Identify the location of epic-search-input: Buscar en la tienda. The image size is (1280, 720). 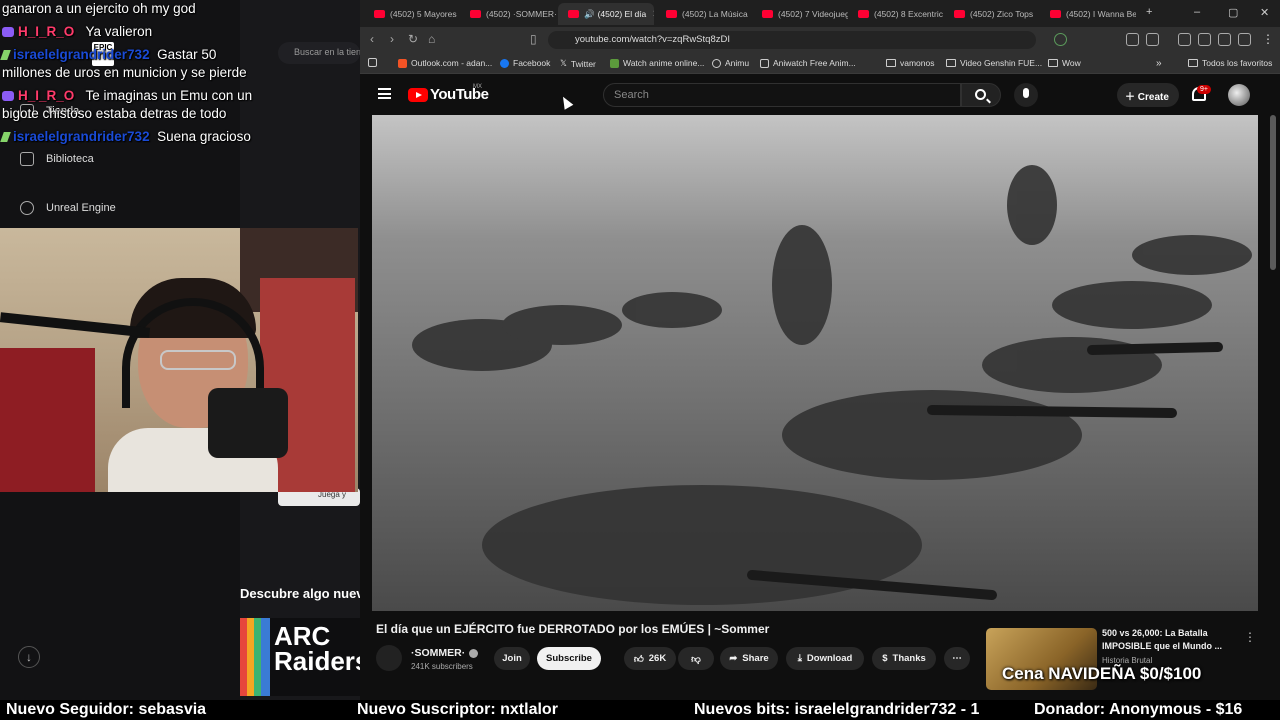
(319, 53).